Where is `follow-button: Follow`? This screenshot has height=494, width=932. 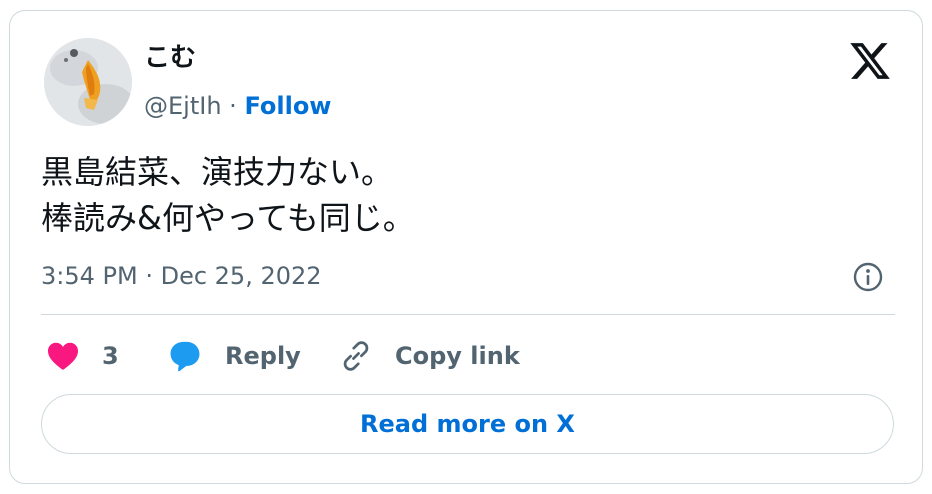
follow-button: Follow is located at coordinates (287, 106).